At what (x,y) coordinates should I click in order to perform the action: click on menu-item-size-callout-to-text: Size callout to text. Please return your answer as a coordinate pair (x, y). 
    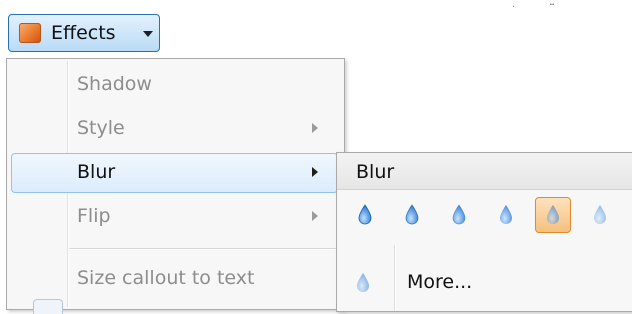
    Looking at the image, I should click on (174, 279).